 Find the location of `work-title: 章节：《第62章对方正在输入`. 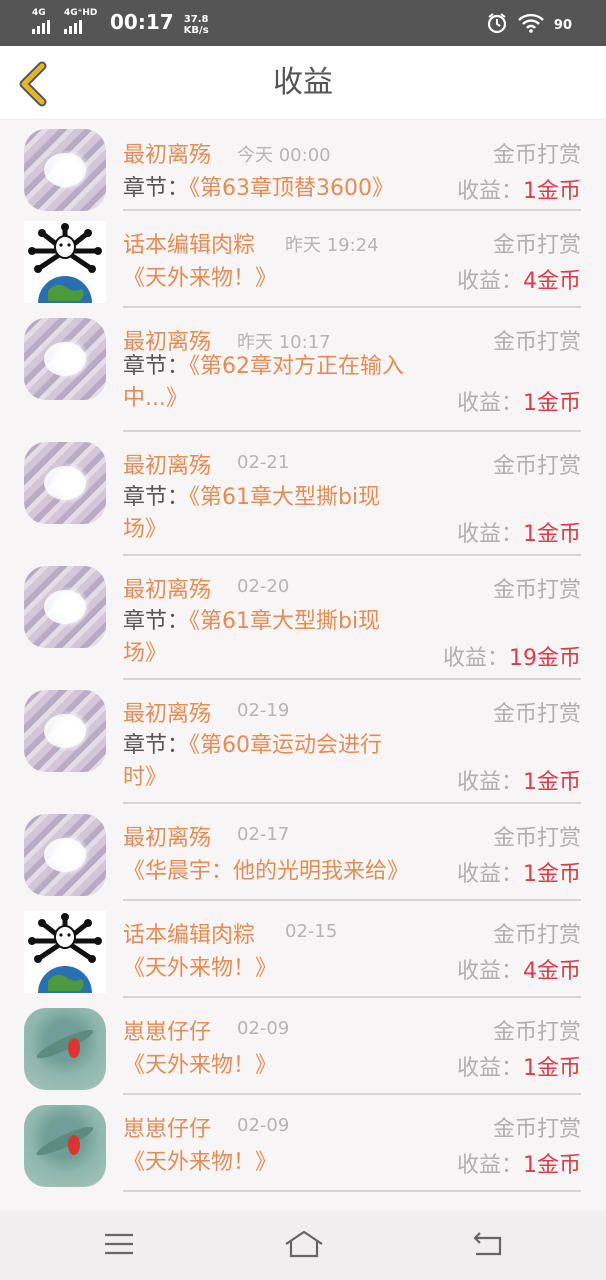

work-title: 章节：《第62章对方正在输入 is located at coordinates (263, 366).